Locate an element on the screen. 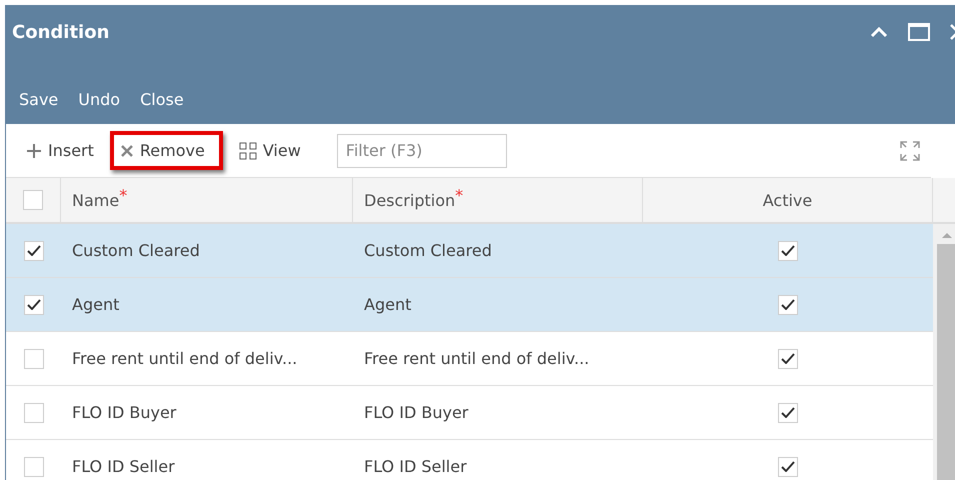  column-header: Description* is located at coordinates (498, 201).